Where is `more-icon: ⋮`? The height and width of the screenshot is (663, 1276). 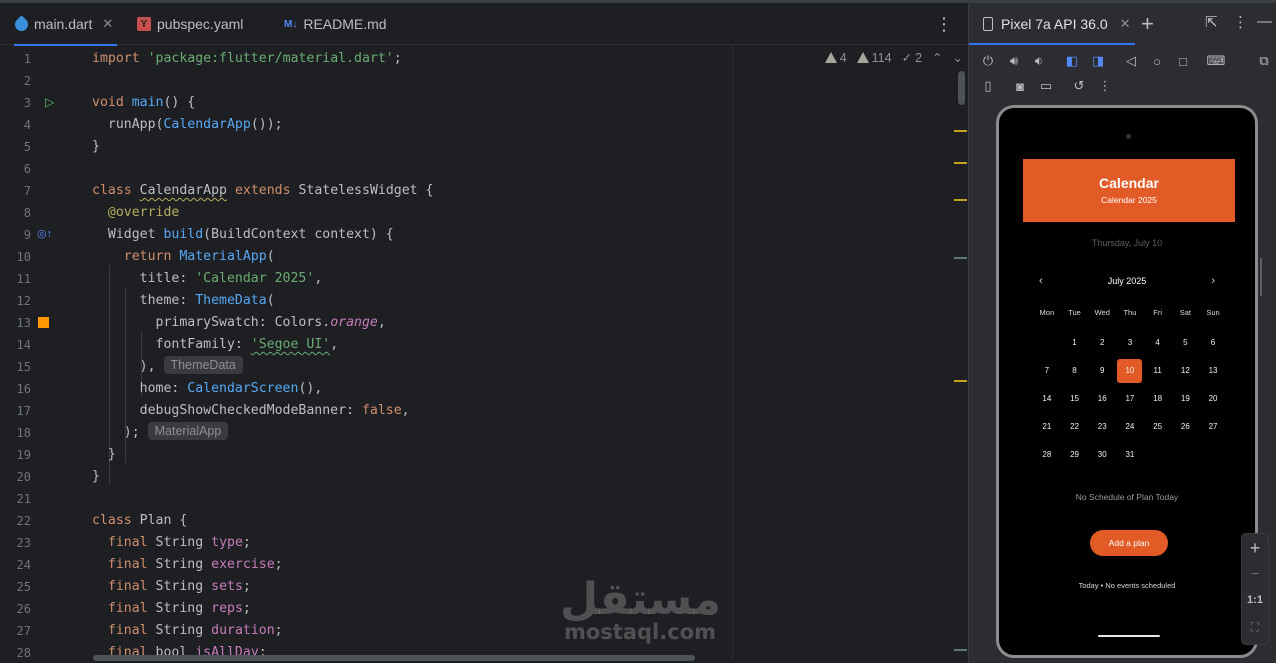 more-icon: ⋮ is located at coordinates (1105, 86).